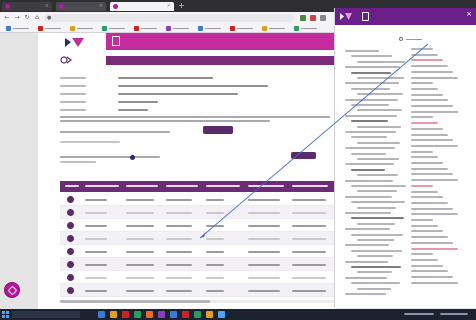 The width and height of the screenshot is (476, 320). What do you see at coordinates (135, 301) in the screenshot?
I see `scrollbar-thumb` at bounding box center [135, 301].